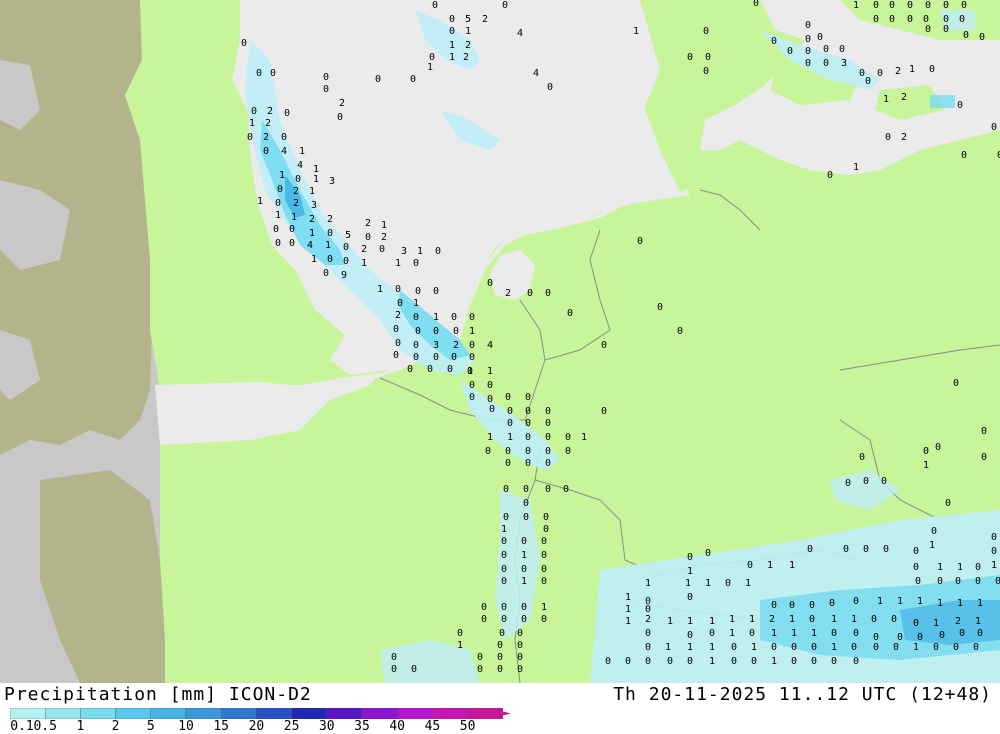 Image resolution: width=1000 pixels, height=734 pixels. I want to click on precip-value-label: 4, so click(284, 151).